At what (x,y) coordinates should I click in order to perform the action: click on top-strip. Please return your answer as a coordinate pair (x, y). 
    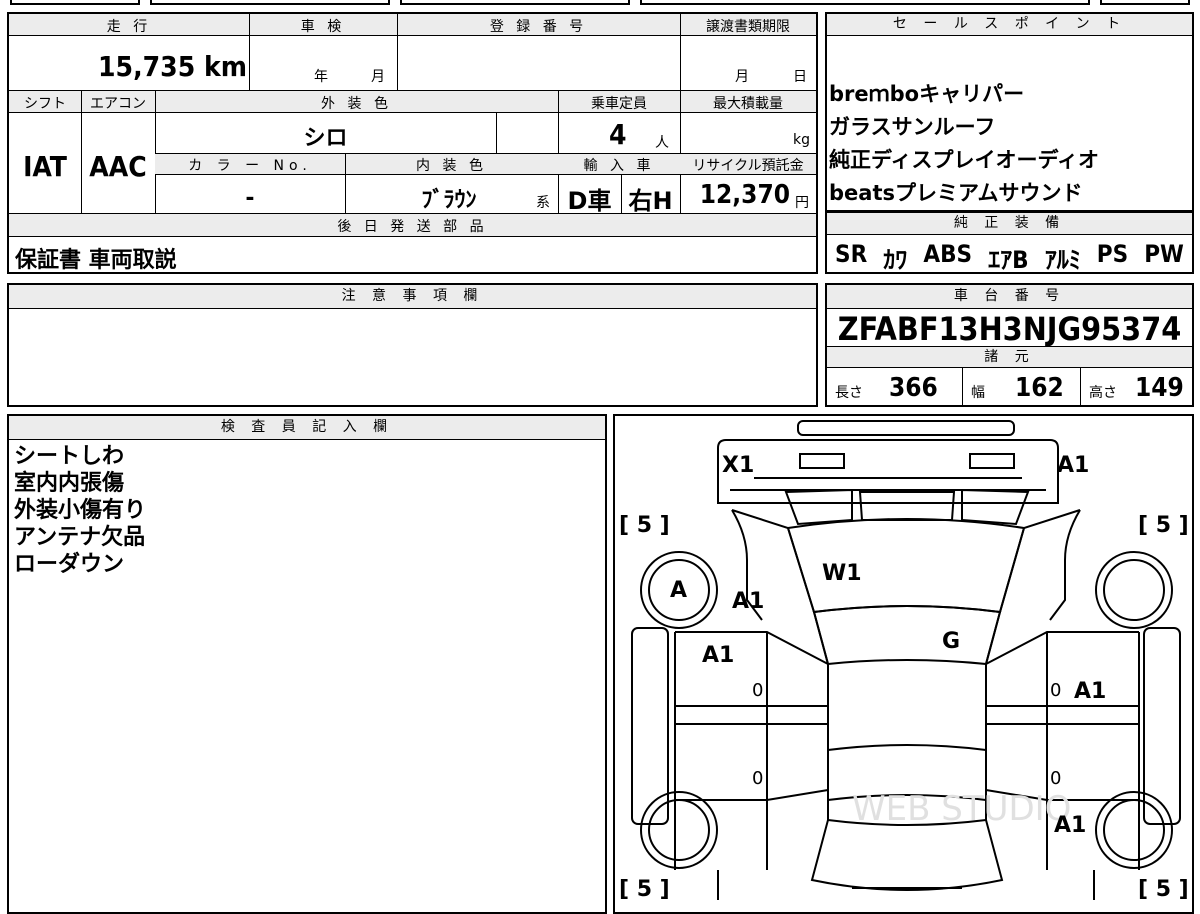
    Looking at the image, I should click on (600, 3).